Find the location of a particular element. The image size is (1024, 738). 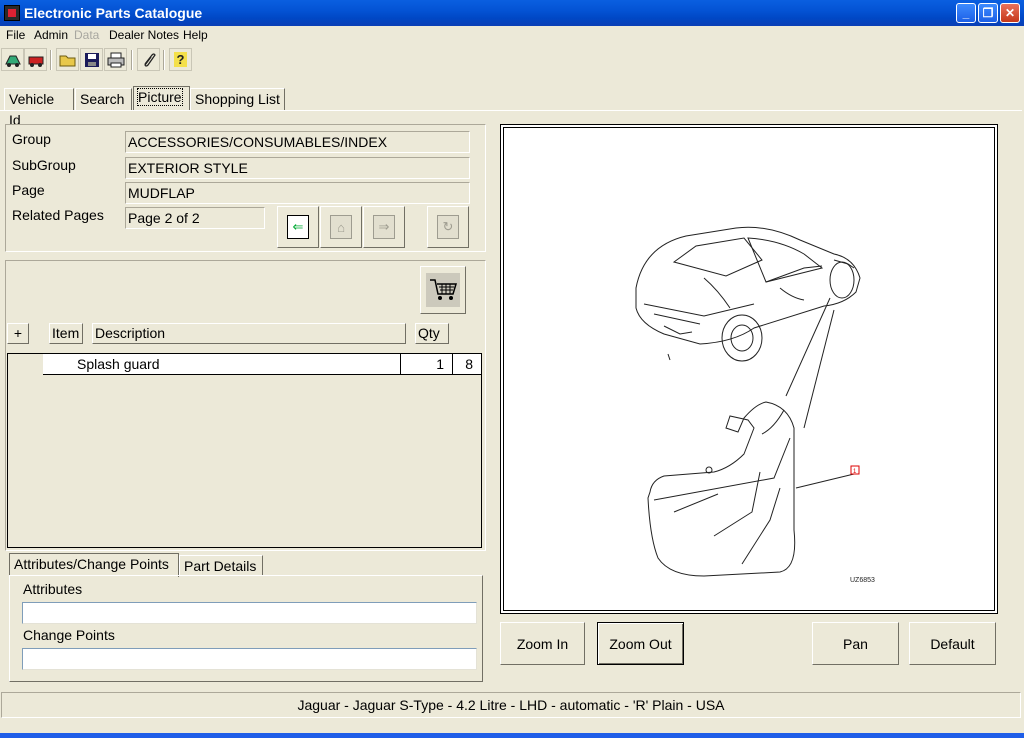

mudflap-drawing: 1 UZ6853 is located at coordinates (755, 405).